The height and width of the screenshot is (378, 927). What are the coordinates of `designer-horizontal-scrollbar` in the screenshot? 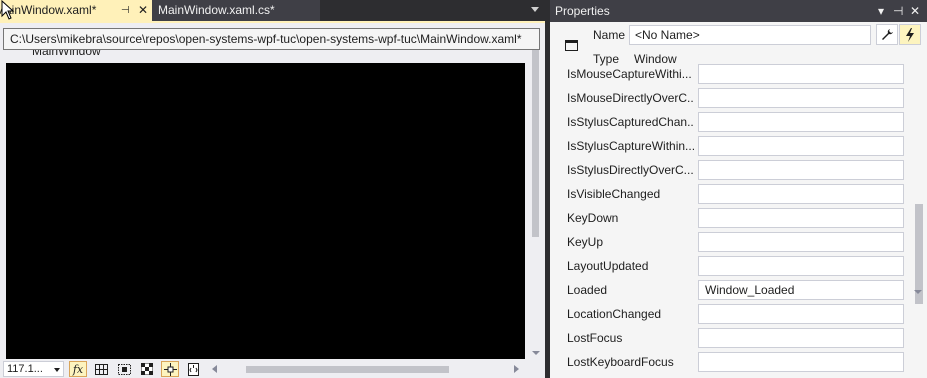 It's located at (367, 369).